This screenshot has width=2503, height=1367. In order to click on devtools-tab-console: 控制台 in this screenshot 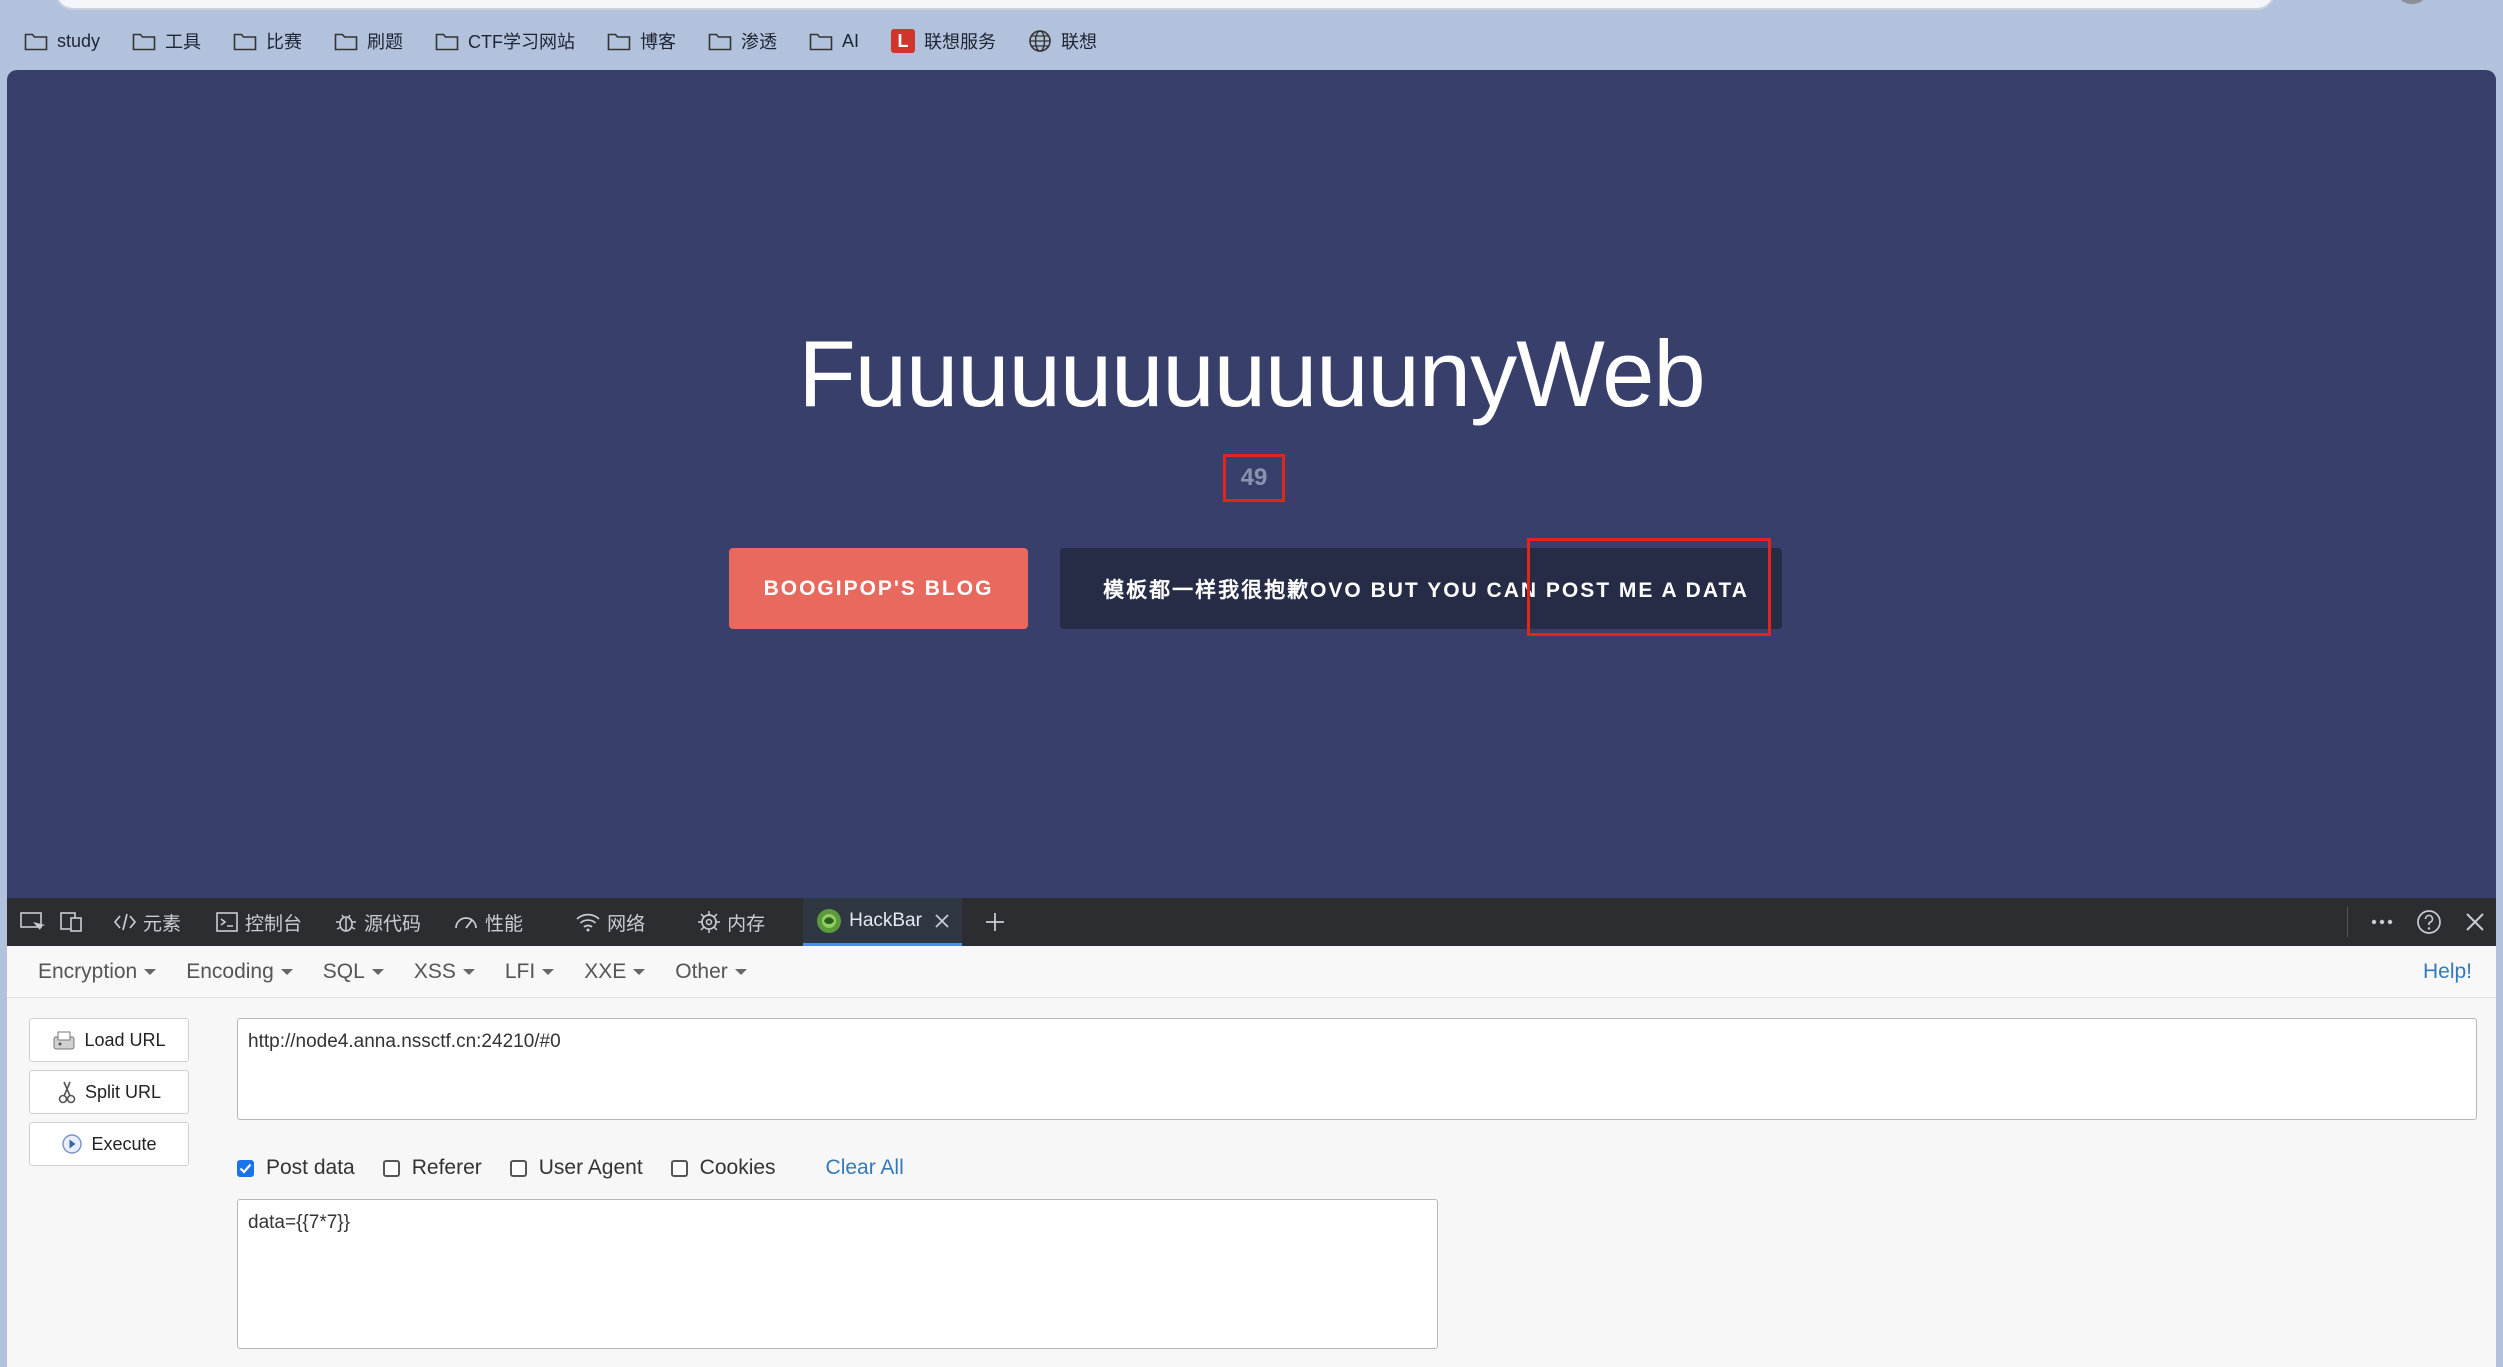, I will do `click(258, 922)`.